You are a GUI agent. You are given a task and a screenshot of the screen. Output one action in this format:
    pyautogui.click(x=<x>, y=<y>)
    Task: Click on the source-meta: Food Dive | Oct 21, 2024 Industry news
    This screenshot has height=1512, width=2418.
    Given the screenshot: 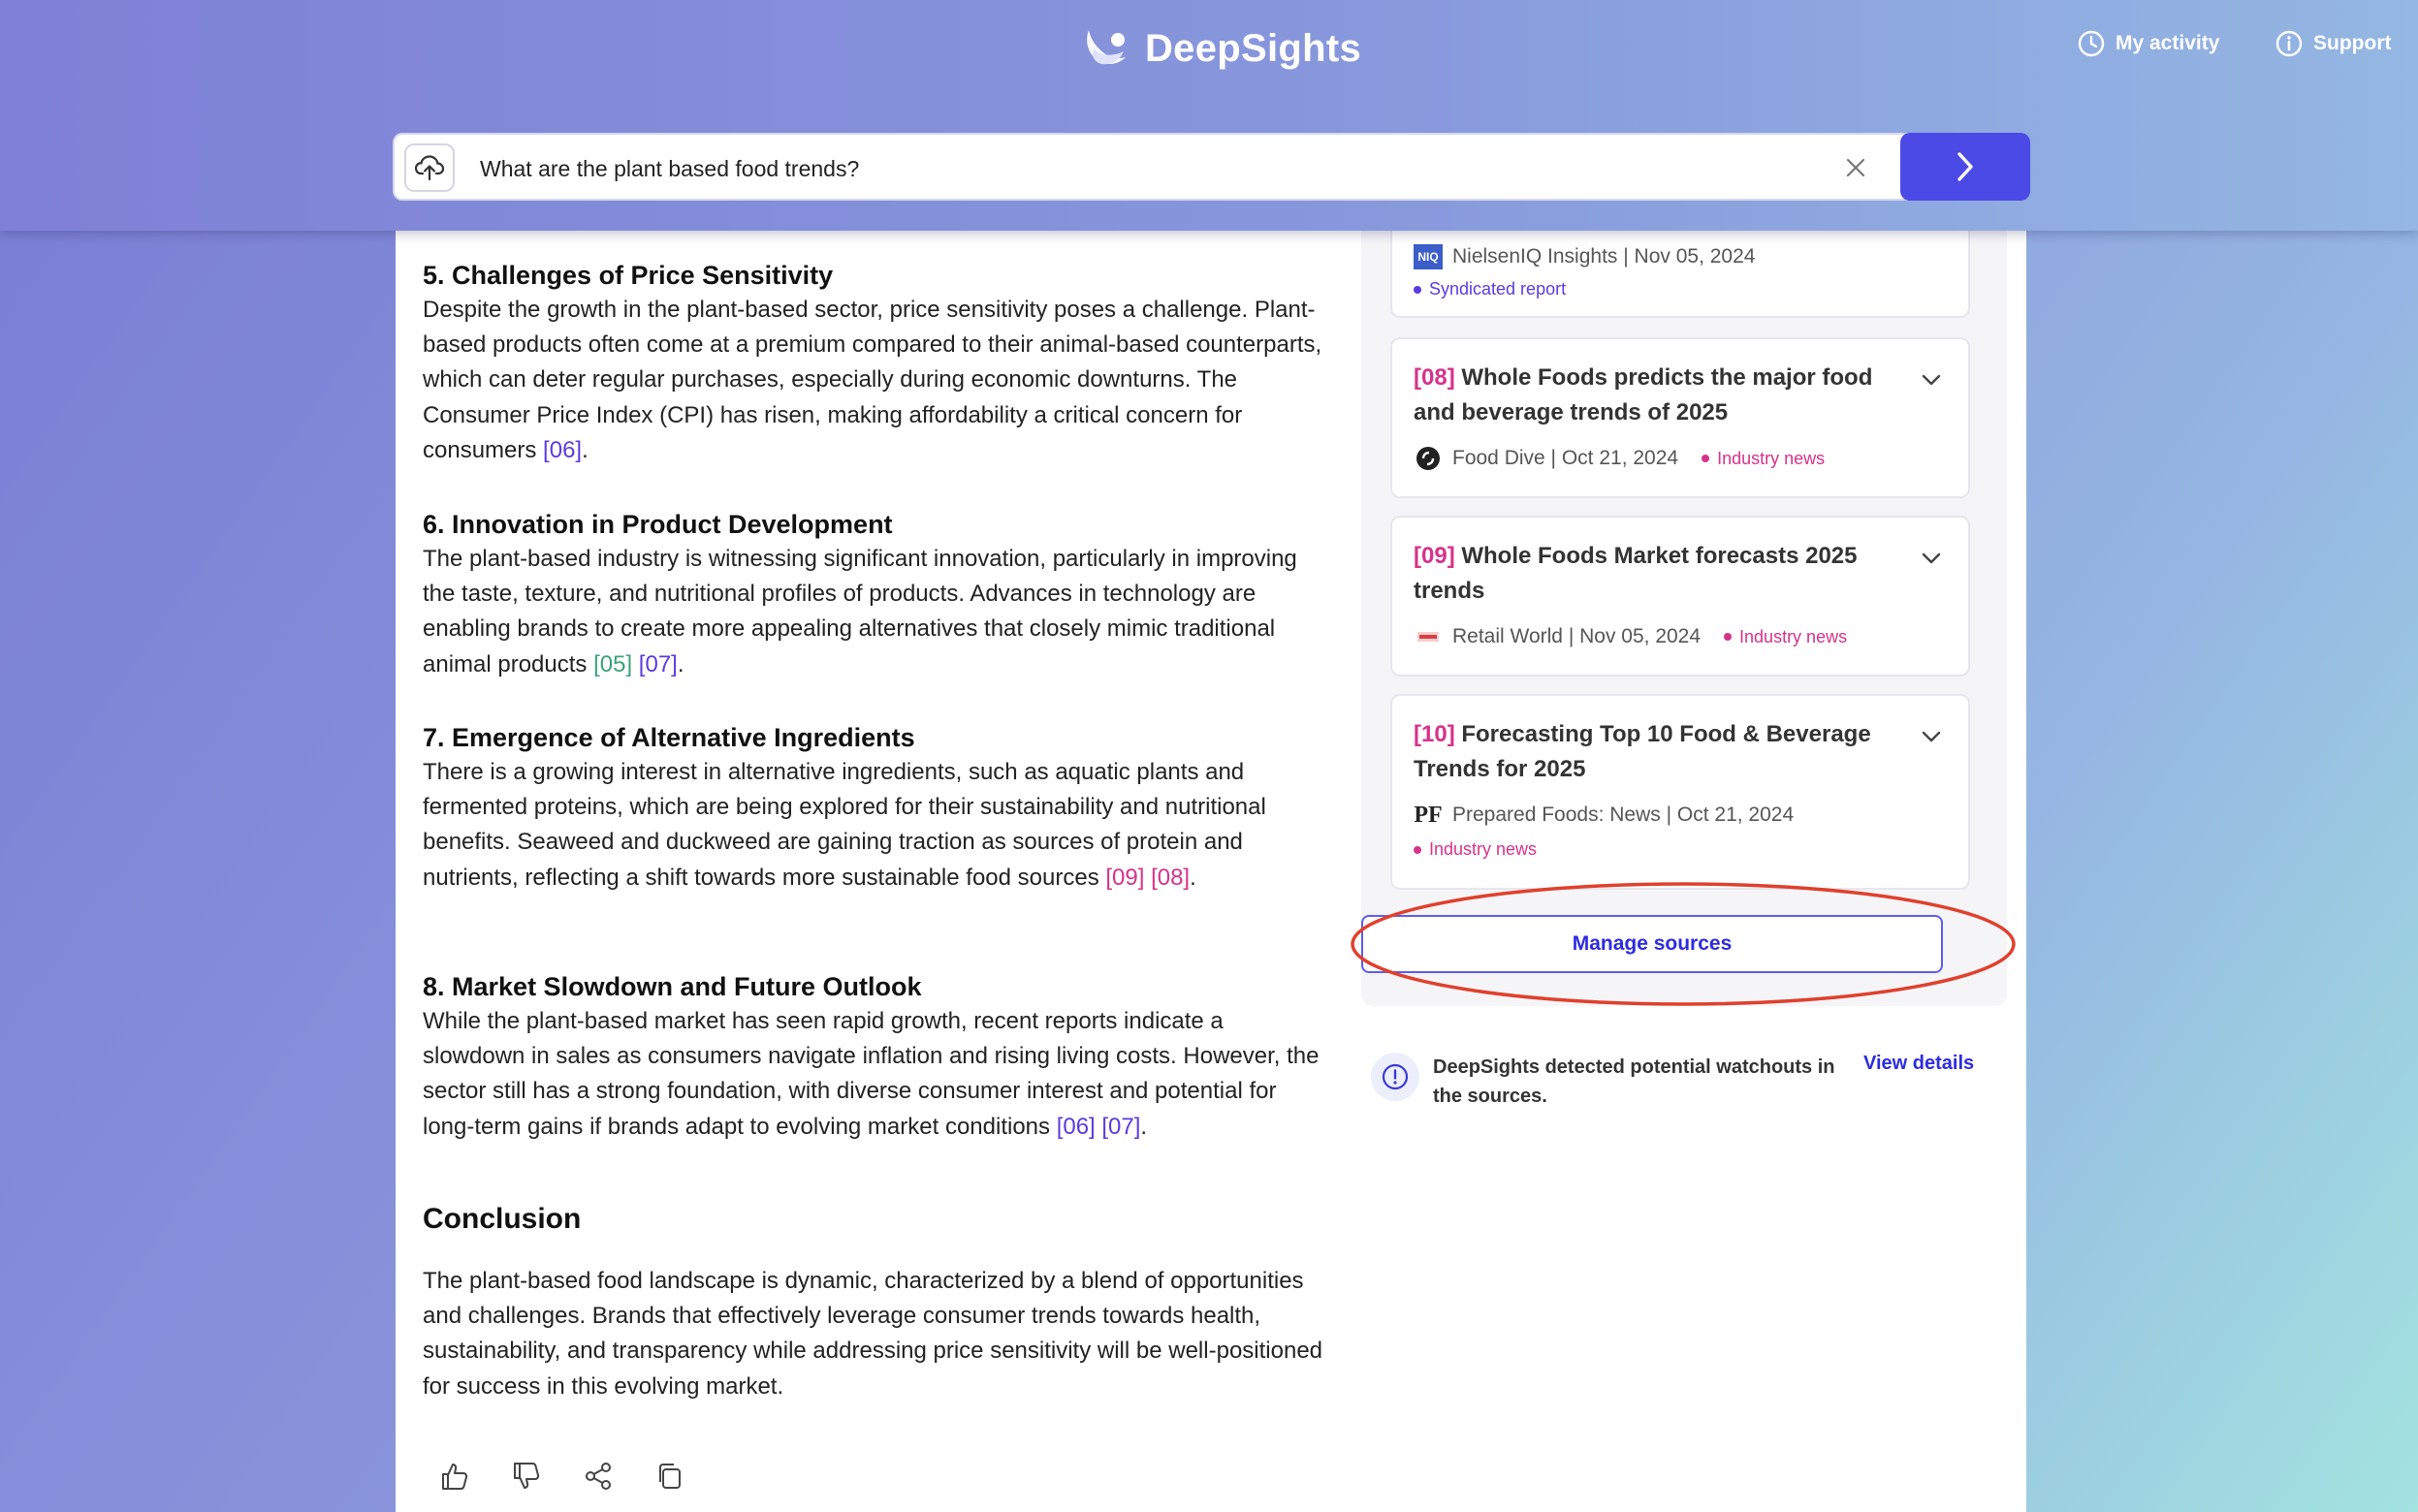 What is the action you would take?
    pyautogui.click(x=1619, y=459)
    